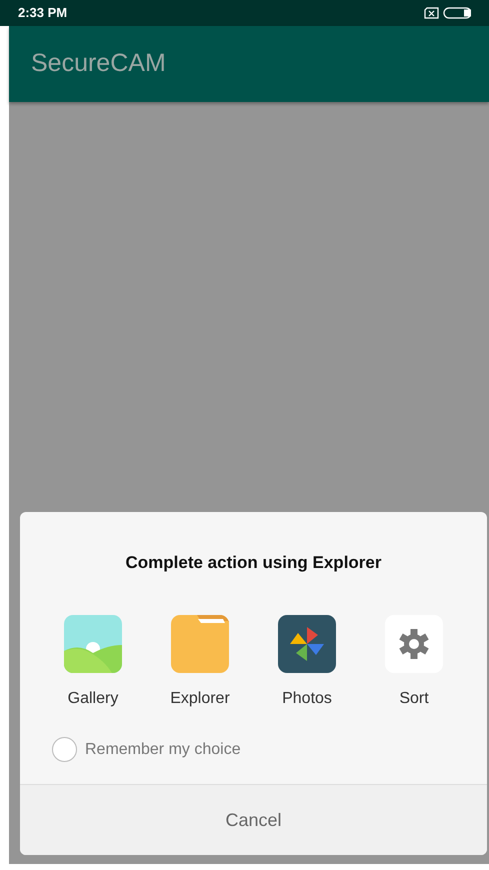 The width and height of the screenshot is (489, 870). What do you see at coordinates (307, 644) in the screenshot?
I see `pinwheel-icon` at bounding box center [307, 644].